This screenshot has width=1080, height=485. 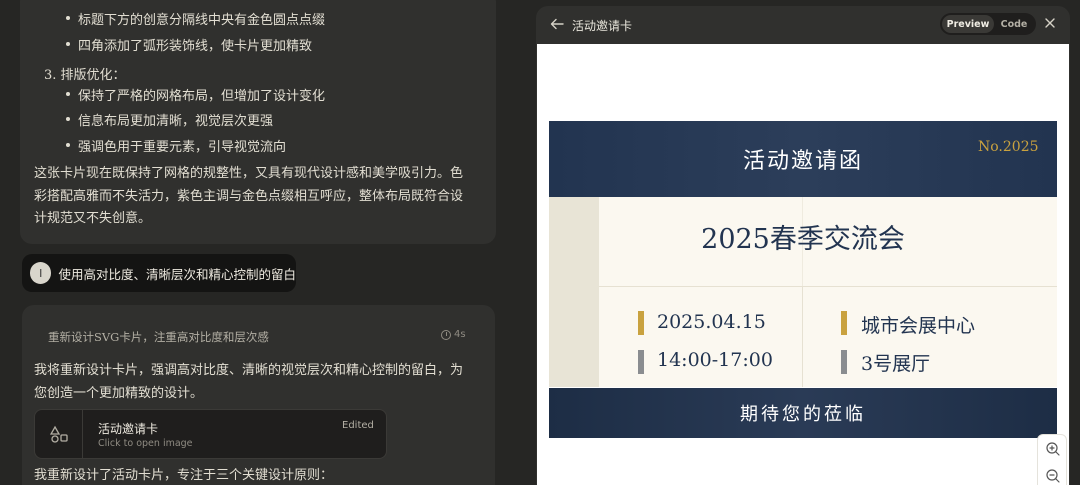 I want to click on panel-title: 活动邀请卡, so click(x=602, y=26).